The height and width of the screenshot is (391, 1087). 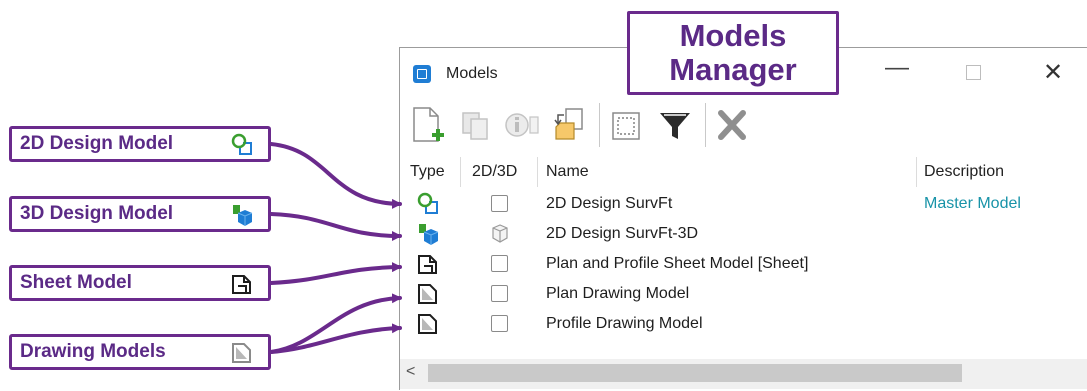 What do you see at coordinates (677, 263) in the screenshot?
I see `model-name: Plan and Profile Sheet Model [Sheet]` at bounding box center [677, 263].